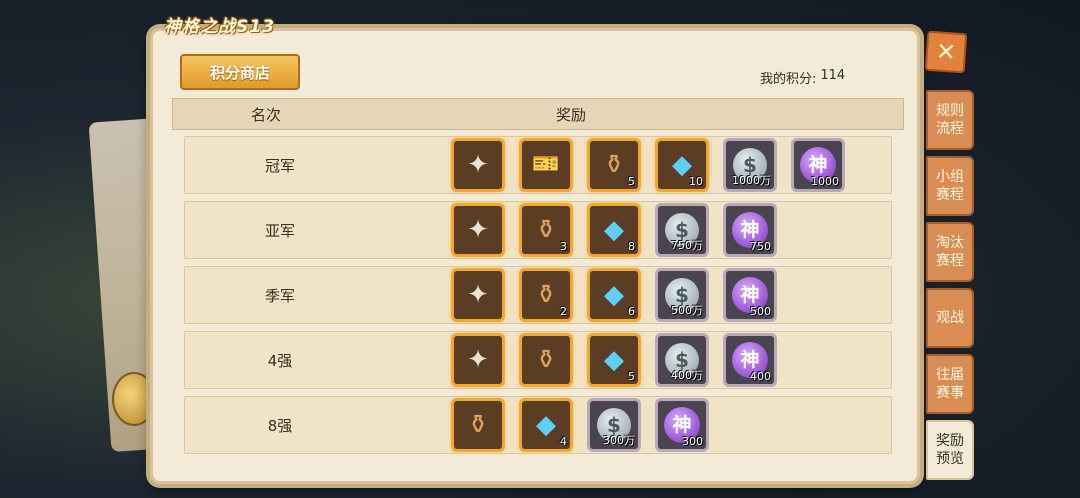  I want to click on item-count: 750万, so click(687, 245).